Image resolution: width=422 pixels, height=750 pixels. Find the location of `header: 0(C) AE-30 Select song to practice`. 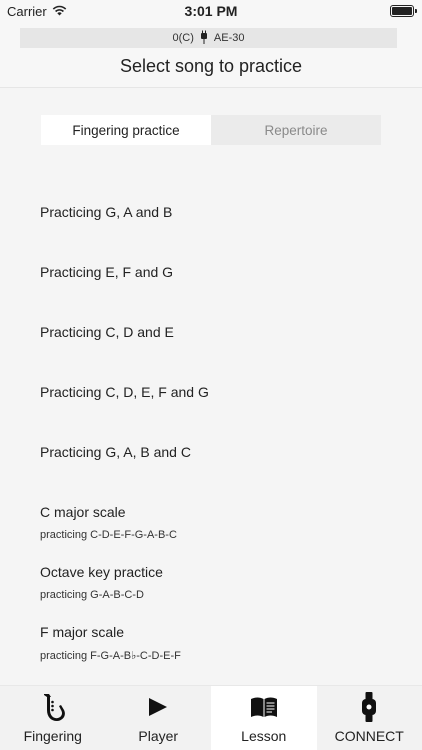

header: 0(C) AE-30 Select song to practice is located at coordinates (211, 55).